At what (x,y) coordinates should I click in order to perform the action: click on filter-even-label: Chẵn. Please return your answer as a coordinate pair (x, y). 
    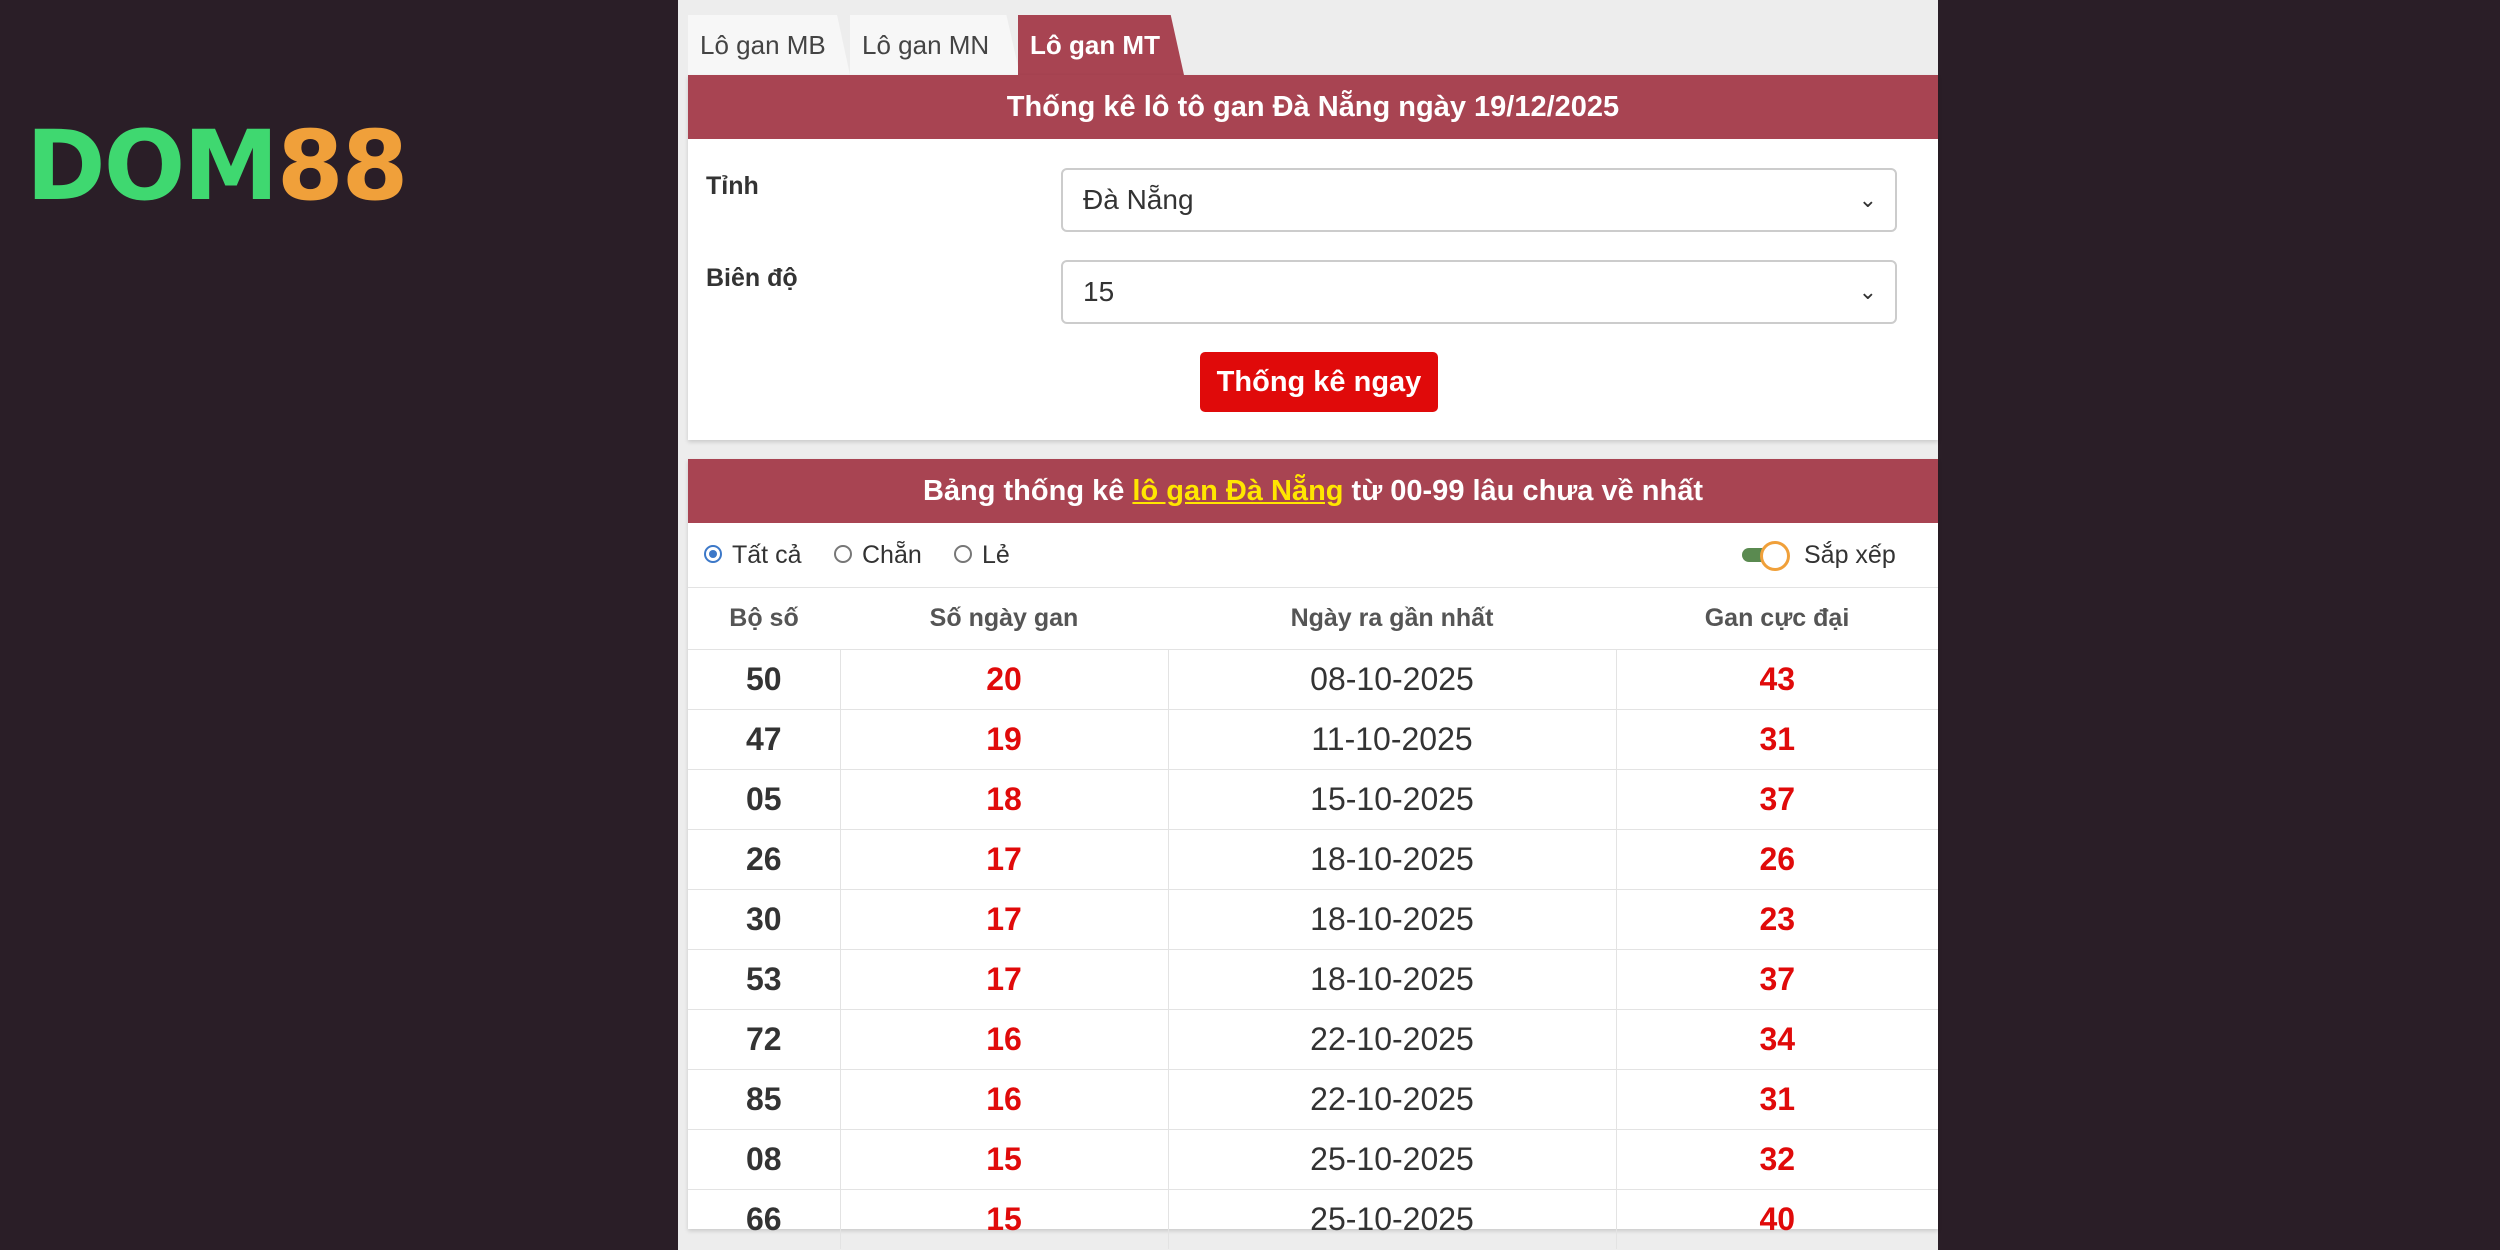
    Looking at the image, I should click on (892, 555).